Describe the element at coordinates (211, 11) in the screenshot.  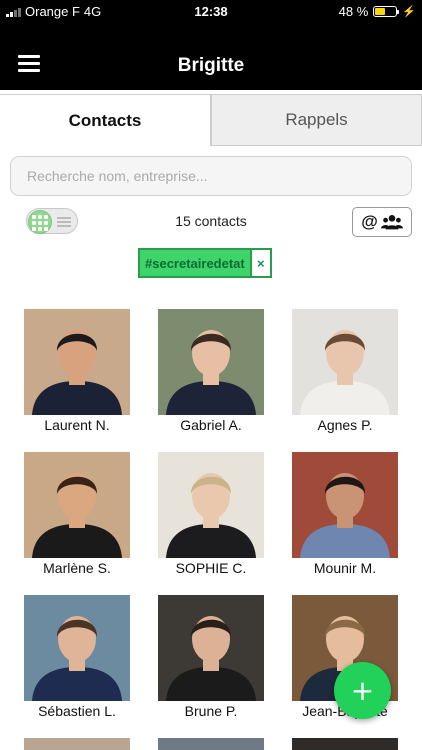
I see `status-bar: Orange F 4G 12:38 48 % ⚡` at that location.